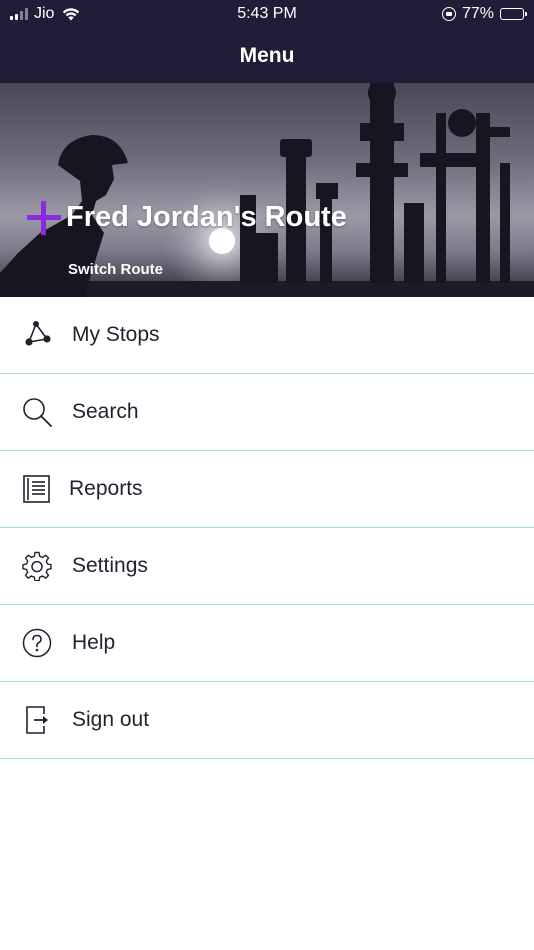 The height and width of the screenshot is (950, 534). I want to click on menu-item-label: Help, so click(94, 642).